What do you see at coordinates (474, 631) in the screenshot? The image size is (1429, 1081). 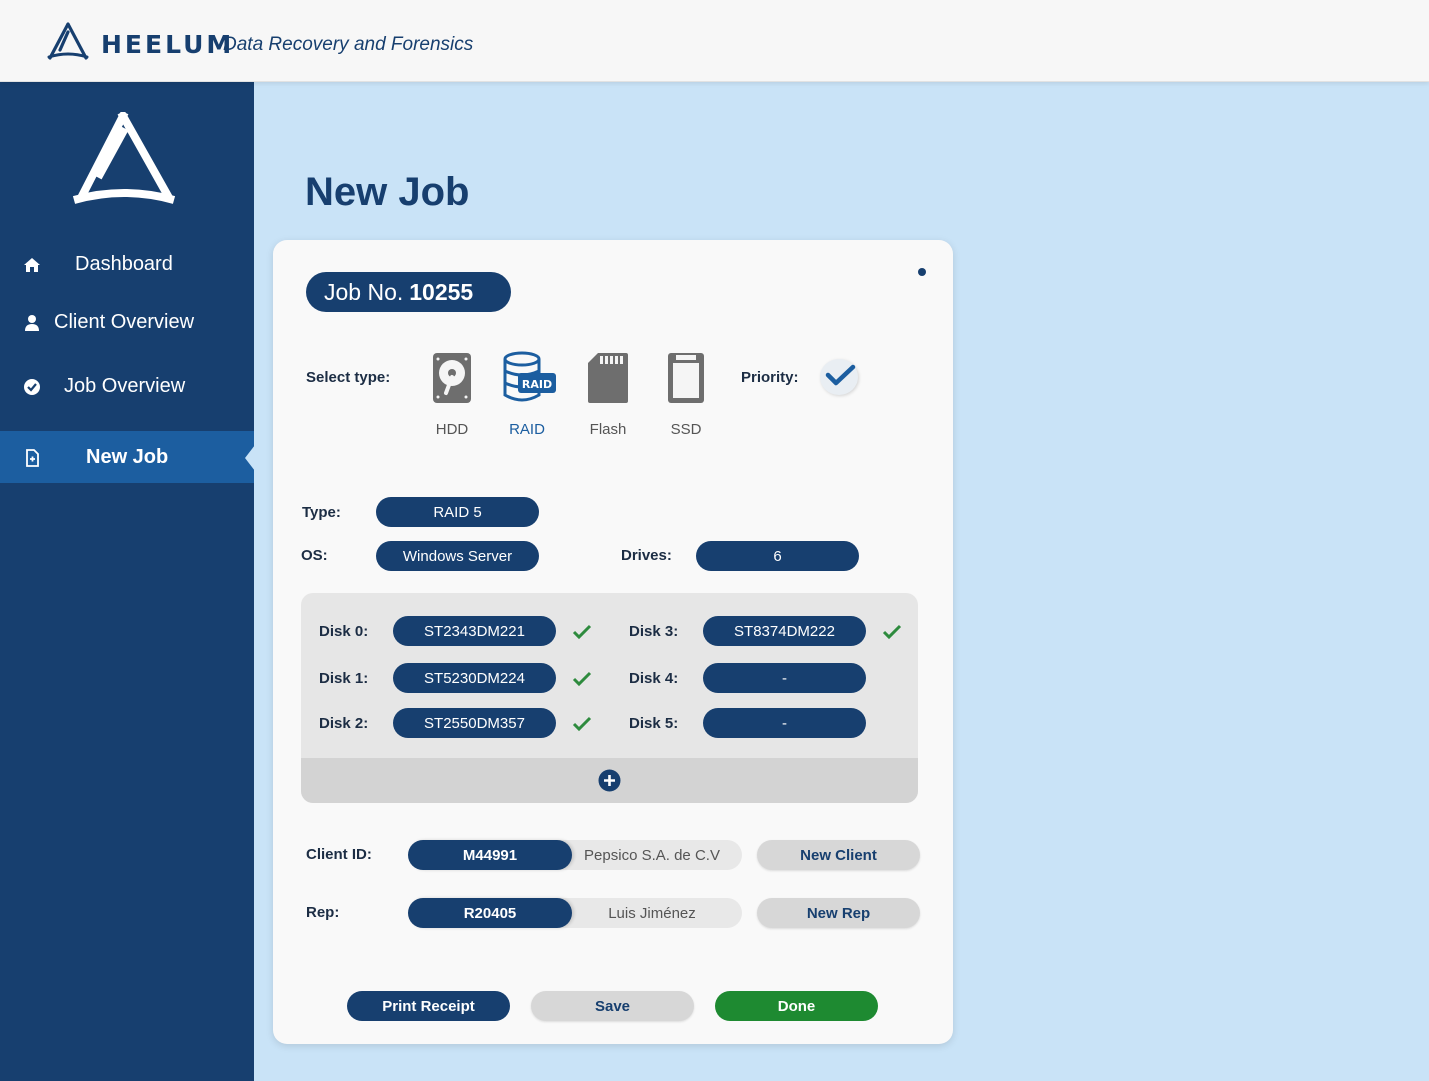 I see `disk-0-serial-field: ST2343DM221` at bounding box center [474, 631].